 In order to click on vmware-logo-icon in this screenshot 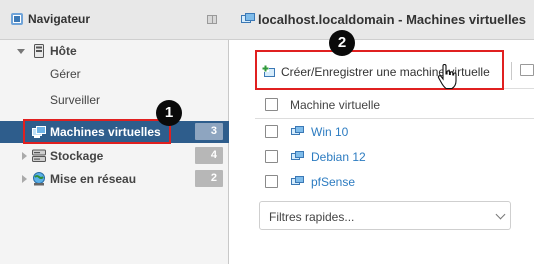, I will do `click(17, 19)`.